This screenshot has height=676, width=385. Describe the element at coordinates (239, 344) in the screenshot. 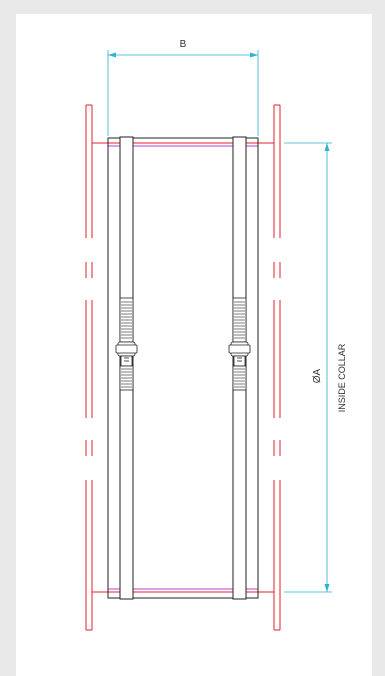

I see `right-tensioner` at that location.